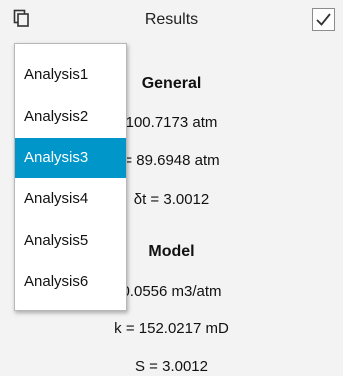  I want to click on results-checkbox, so click(323, 19).